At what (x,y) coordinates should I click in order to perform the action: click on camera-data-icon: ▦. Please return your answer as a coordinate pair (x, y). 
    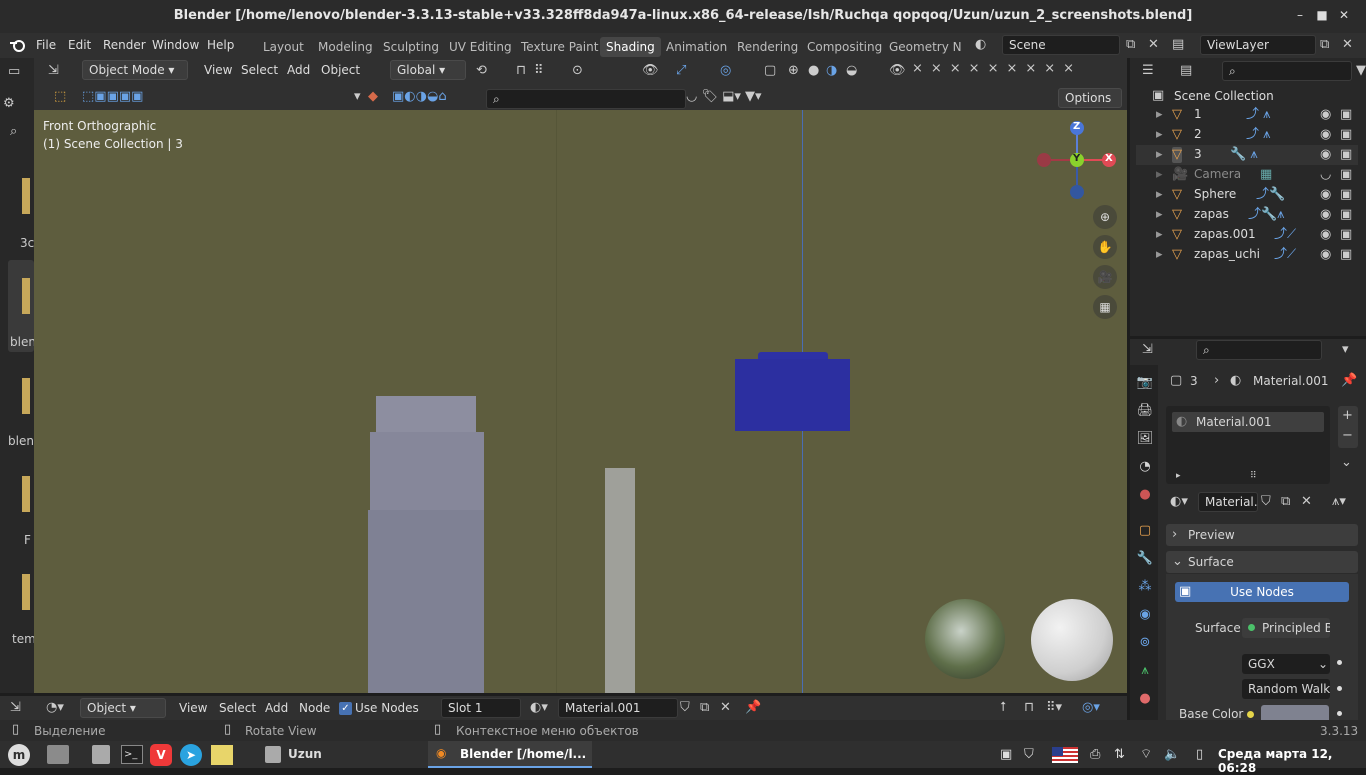
    Looking at the image, I should click on (1266, 175).